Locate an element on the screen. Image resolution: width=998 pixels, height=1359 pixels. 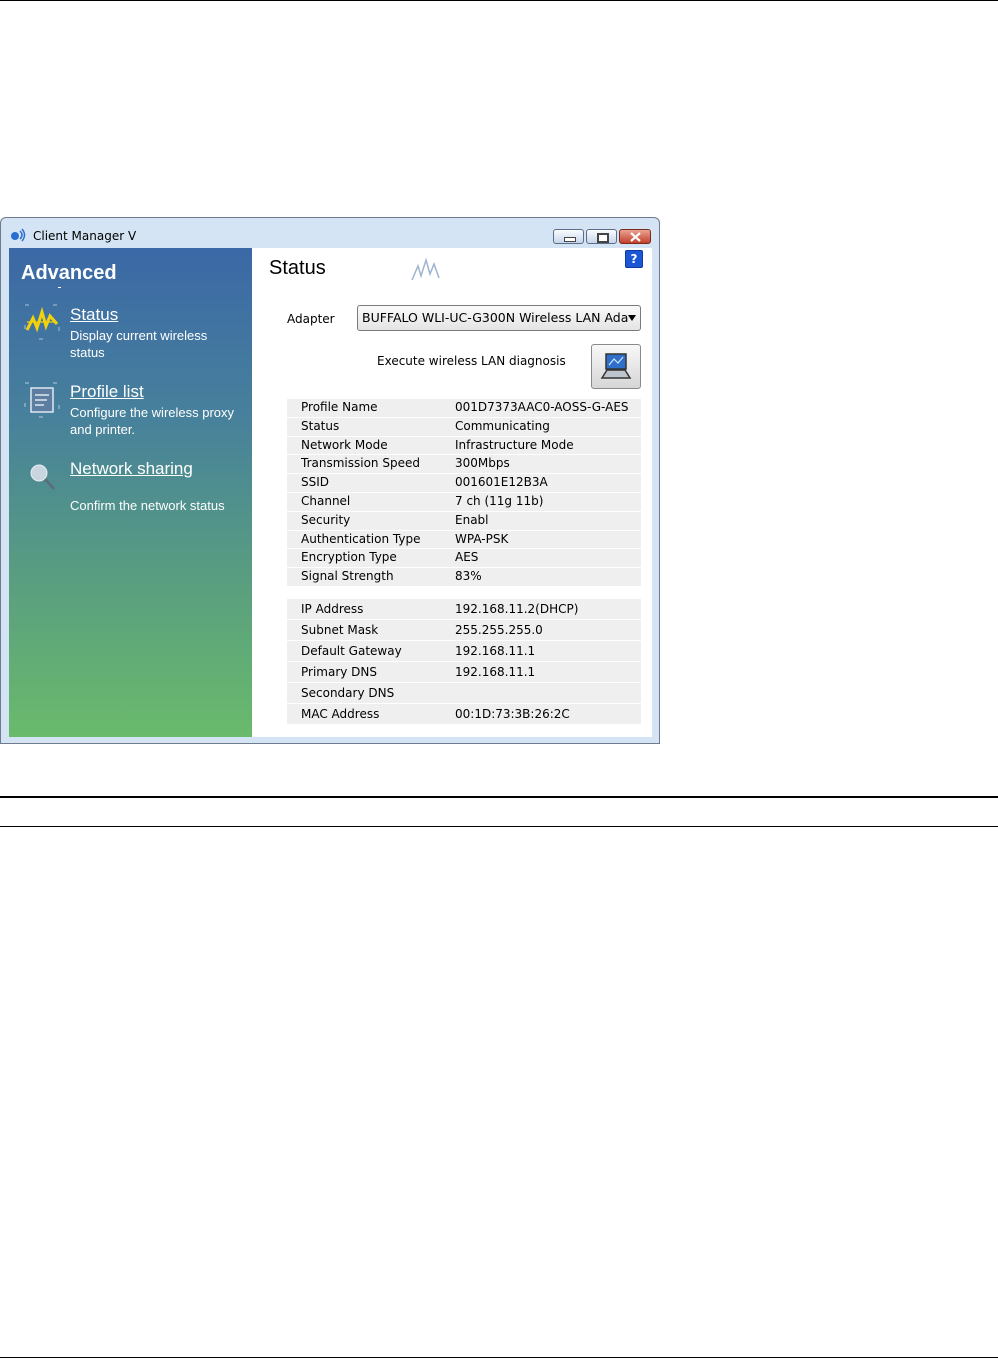
wireless-app-icon is located at coordinates (18, 235).